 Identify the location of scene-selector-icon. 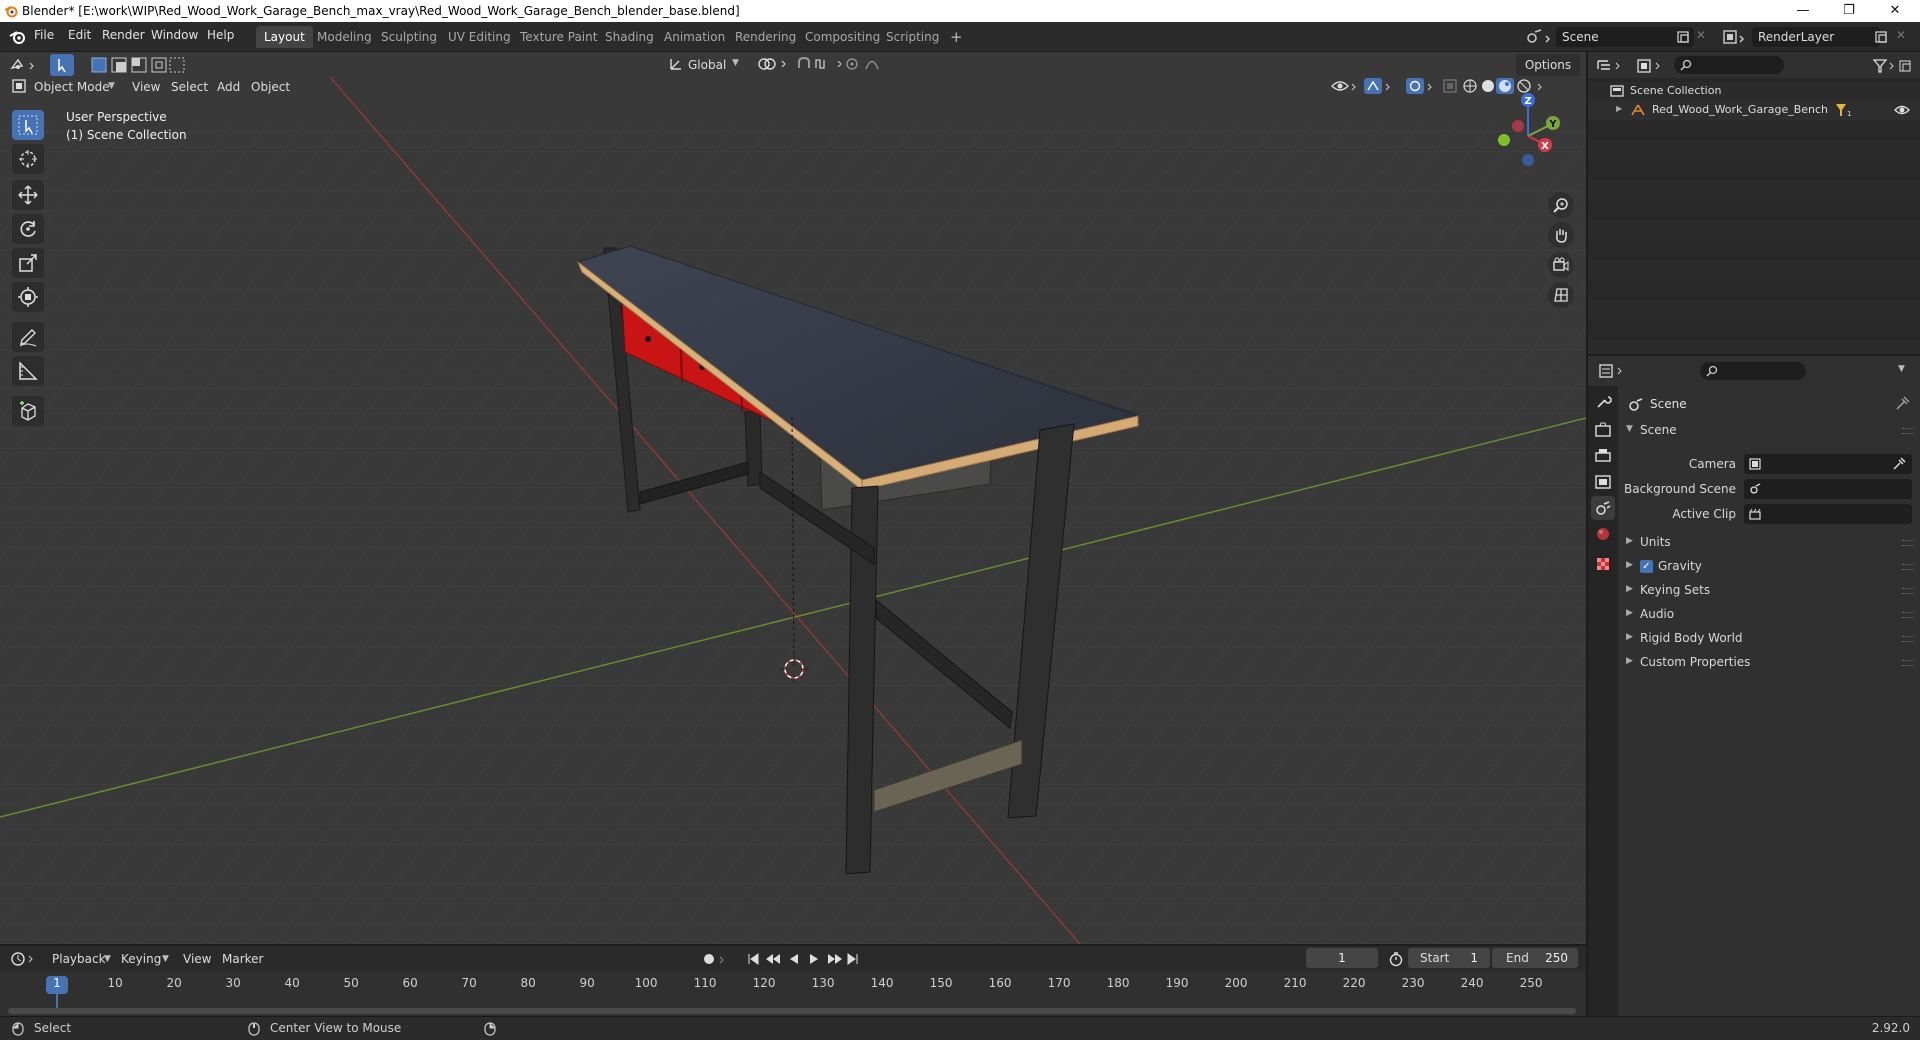
(1539, 37).